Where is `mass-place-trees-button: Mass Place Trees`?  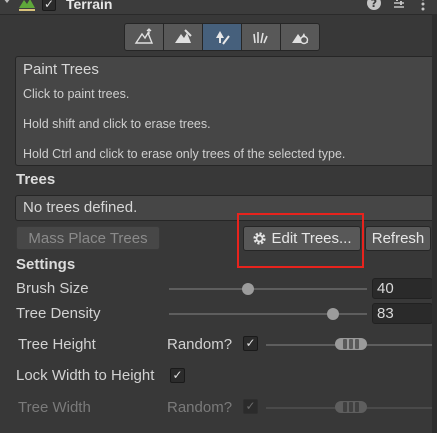
mass-place-trees-button: Mass Place Trees is located at coordinates (88, 238).